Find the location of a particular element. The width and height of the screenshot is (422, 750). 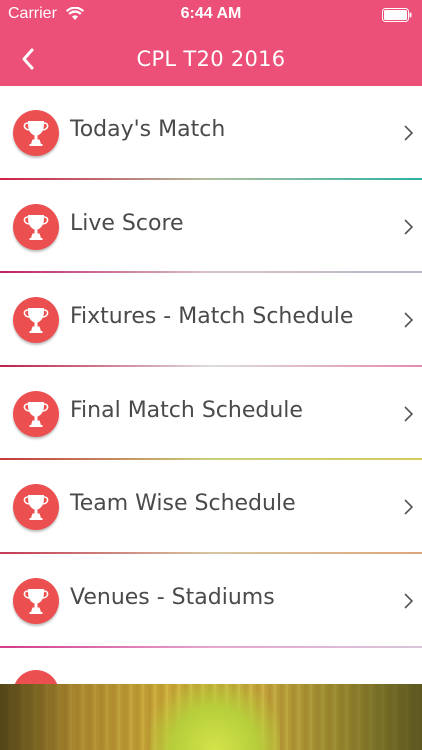

cricket-pitch is located at coordinates (215, 717).